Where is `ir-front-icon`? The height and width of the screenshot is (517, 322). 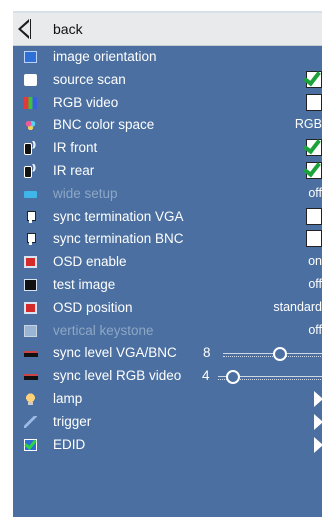
ir-front-icon is located at coordinates (30, 148).